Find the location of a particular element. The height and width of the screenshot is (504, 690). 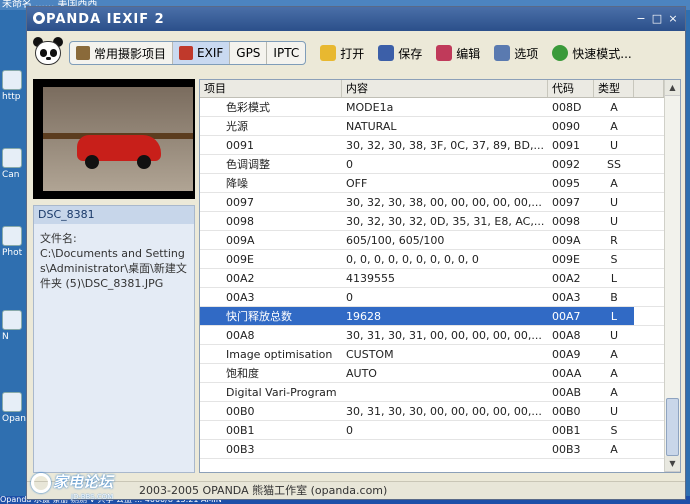

cell-item: 0098 is located at coordinates (240, 221).